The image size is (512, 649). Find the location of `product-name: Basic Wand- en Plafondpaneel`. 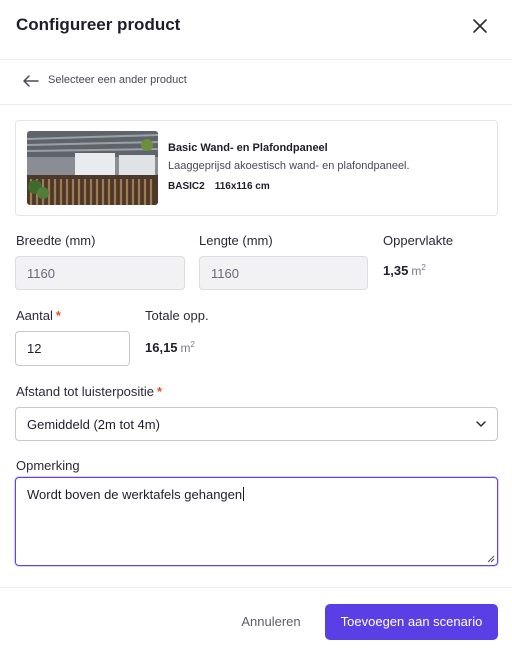

product-name: Basic Wand- en Plafondpaneel is located at coordinates (248, 148).